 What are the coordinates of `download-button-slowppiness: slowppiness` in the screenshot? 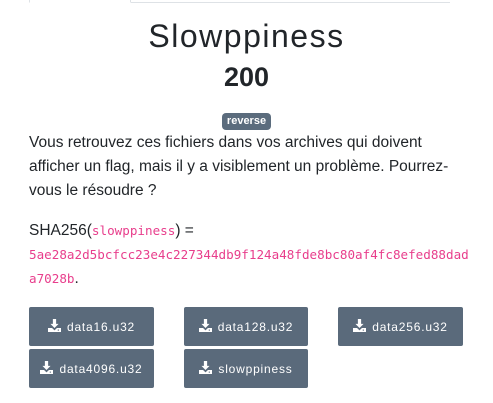 It's located at (246, 368).